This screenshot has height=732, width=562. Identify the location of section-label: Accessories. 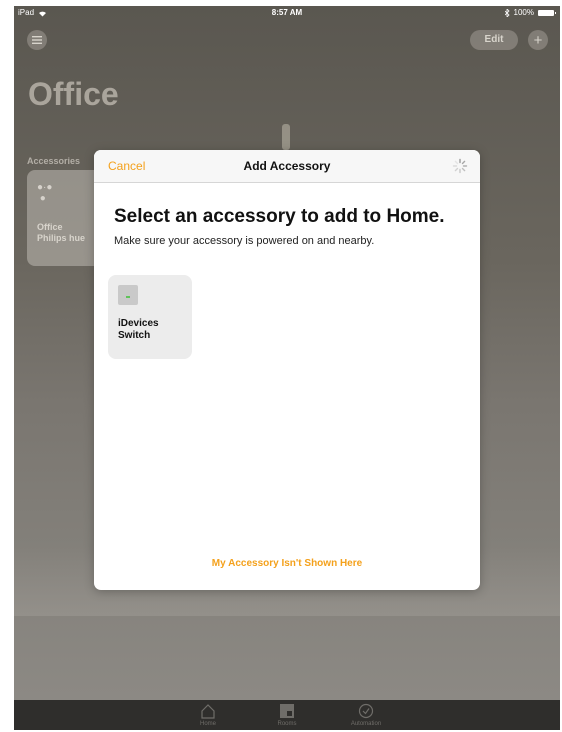
(54, 161).